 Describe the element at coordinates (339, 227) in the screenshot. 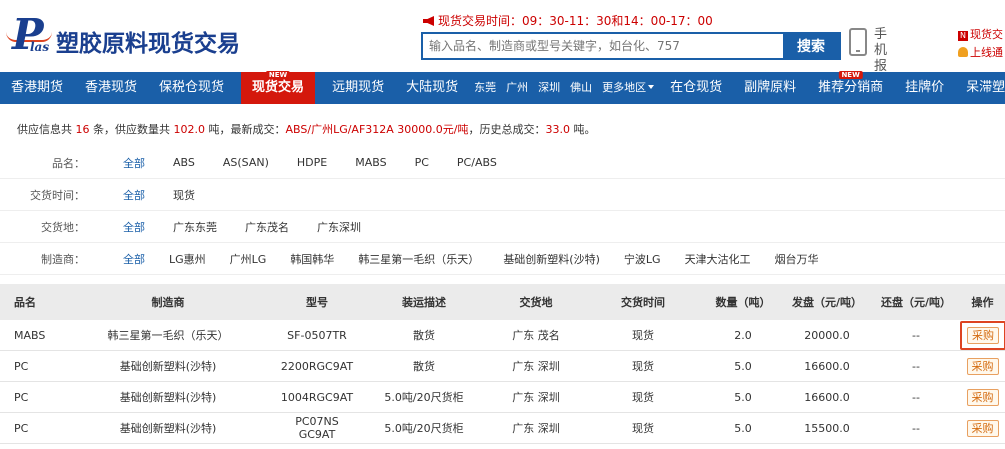

I see `filter-option: 广东深圳` at that location.